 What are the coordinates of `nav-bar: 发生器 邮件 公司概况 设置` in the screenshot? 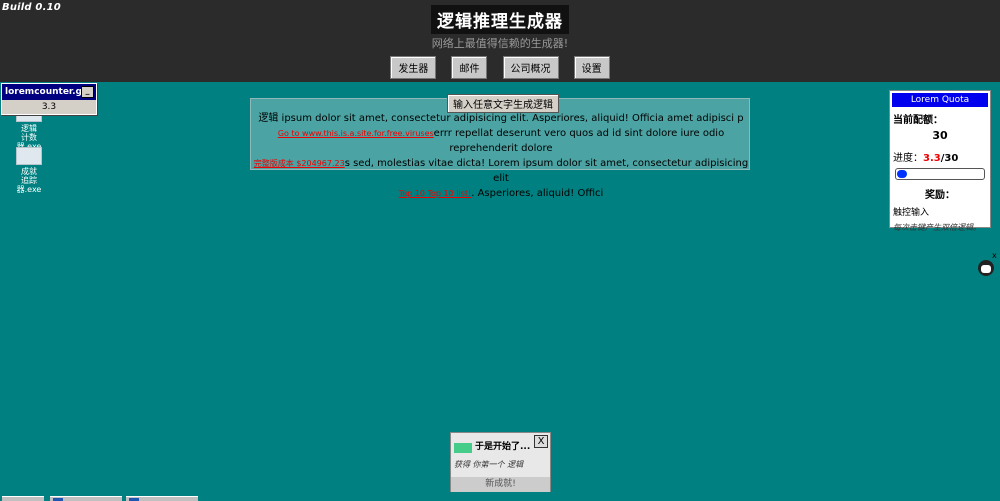 It's located at (500, 67).